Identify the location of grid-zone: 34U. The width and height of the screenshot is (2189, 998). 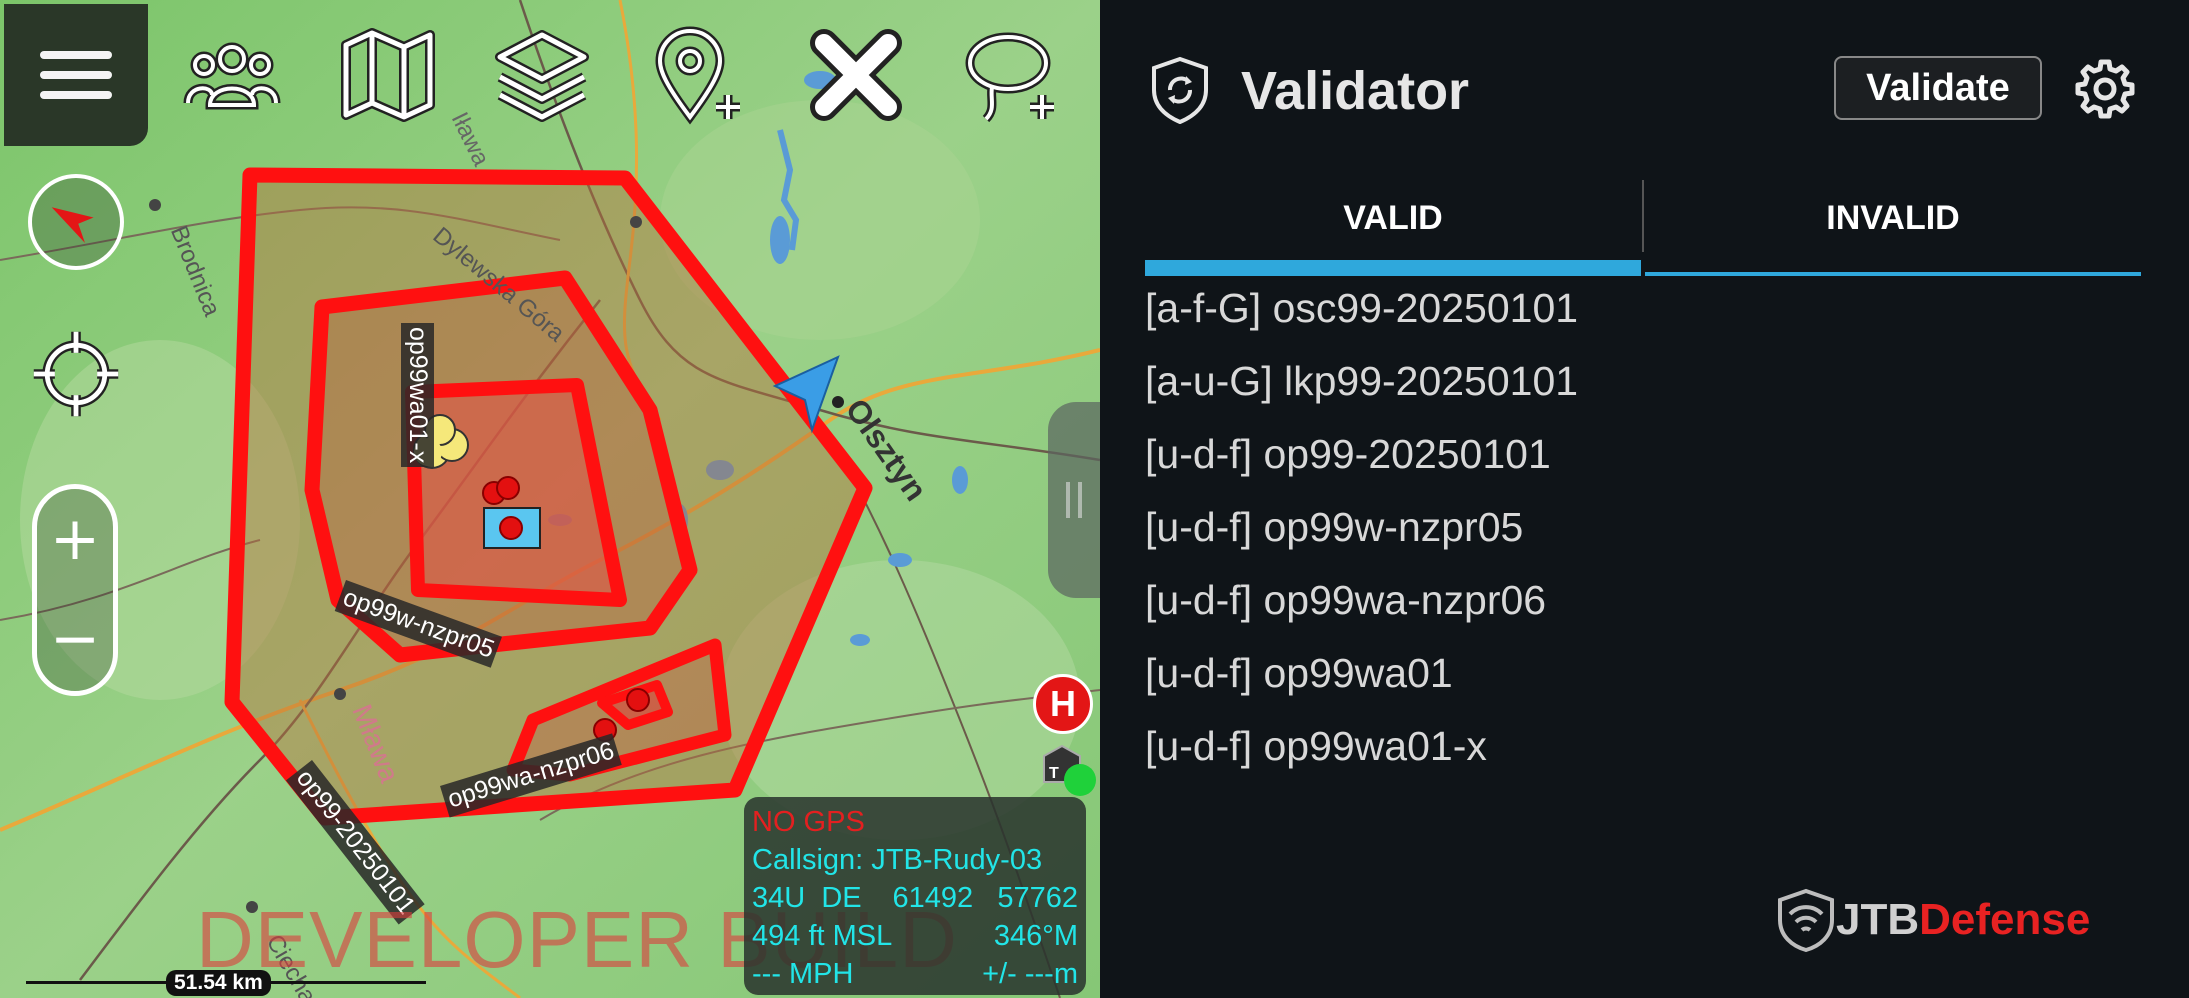
(779, 898).